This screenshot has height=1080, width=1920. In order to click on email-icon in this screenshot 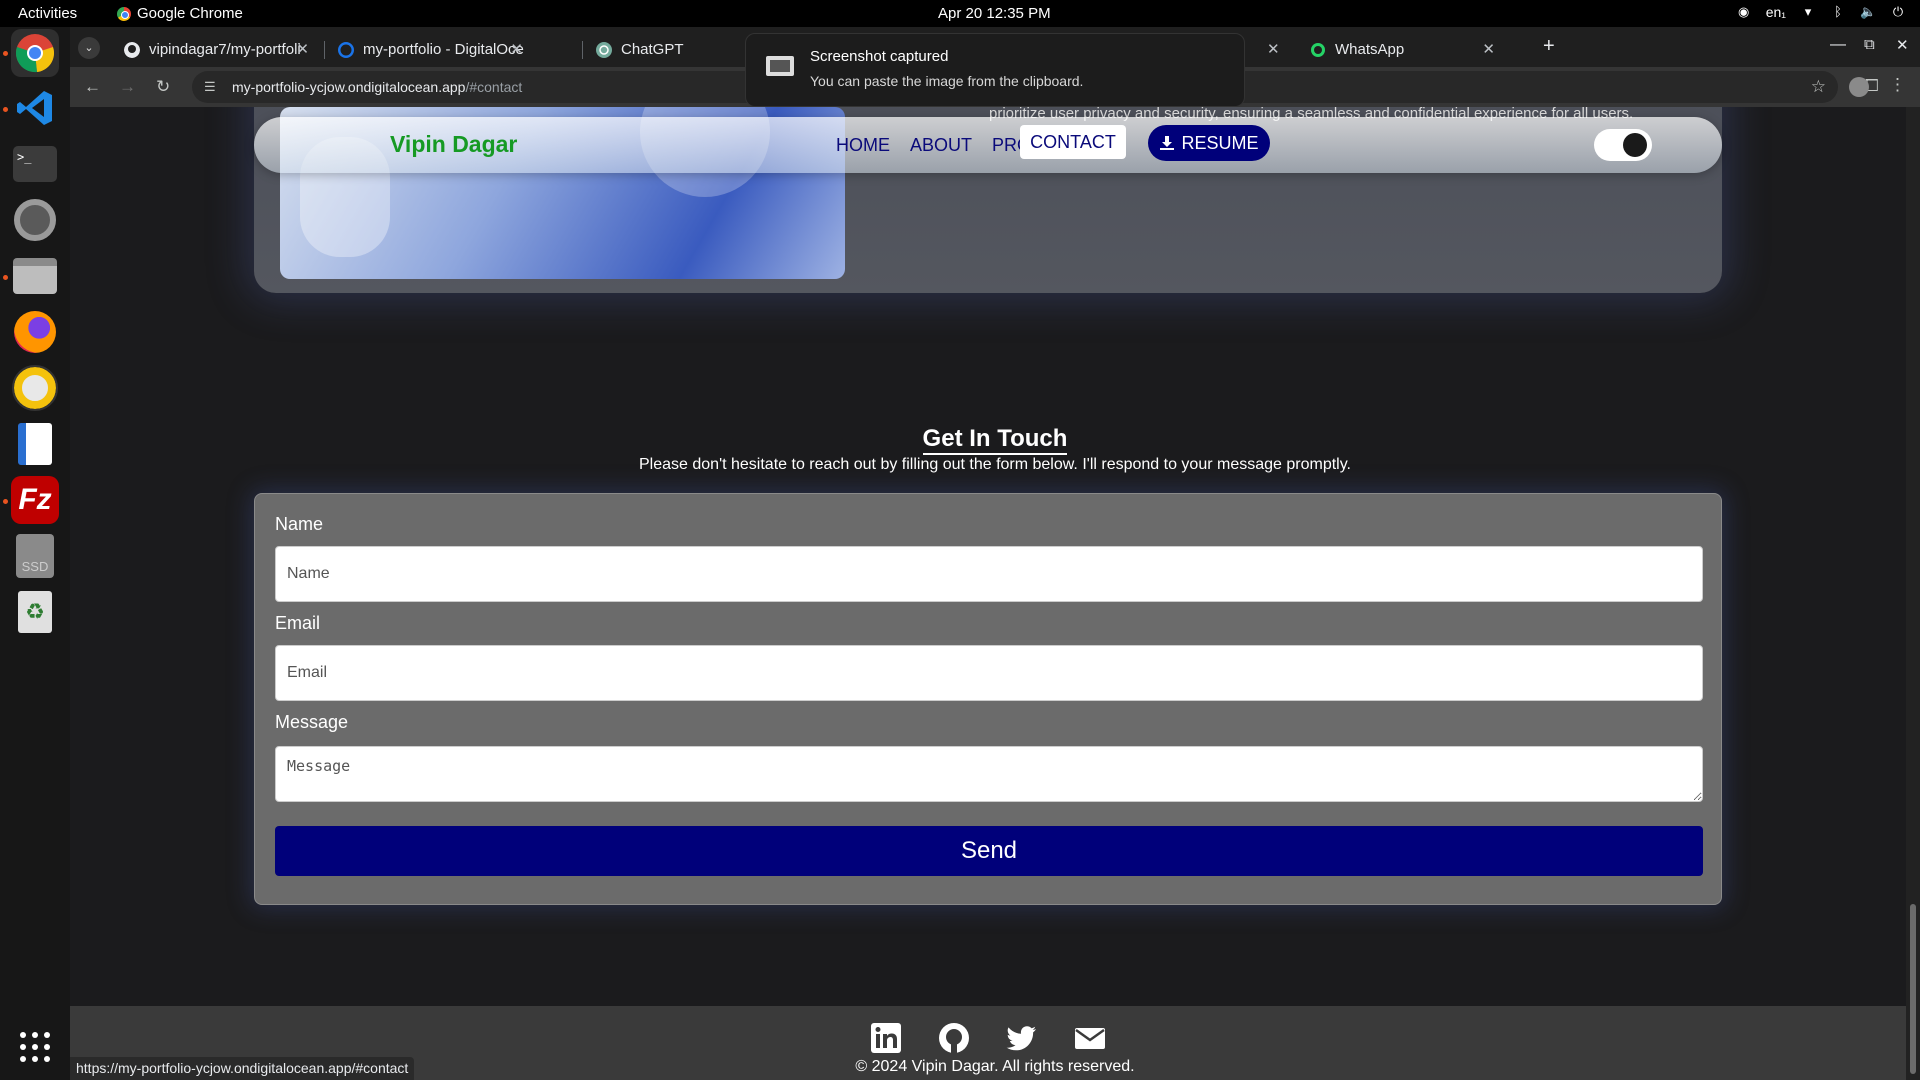, I will do `click(1090, 1038)`.